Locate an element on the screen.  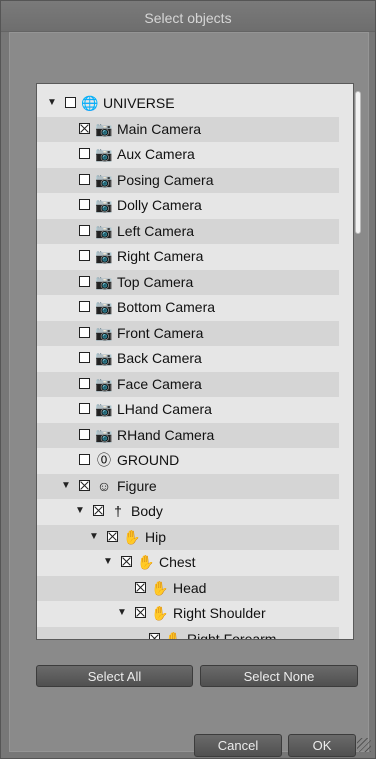
tree-row: 📷 Back Camera is located at coordinates (188, 358).